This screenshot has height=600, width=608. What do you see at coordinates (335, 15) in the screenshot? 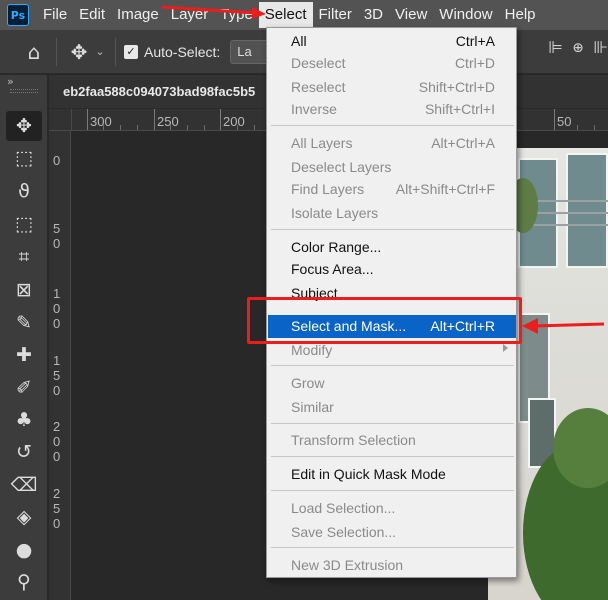
I see `menu-filter: Filter` at bounding box center [335, 15].